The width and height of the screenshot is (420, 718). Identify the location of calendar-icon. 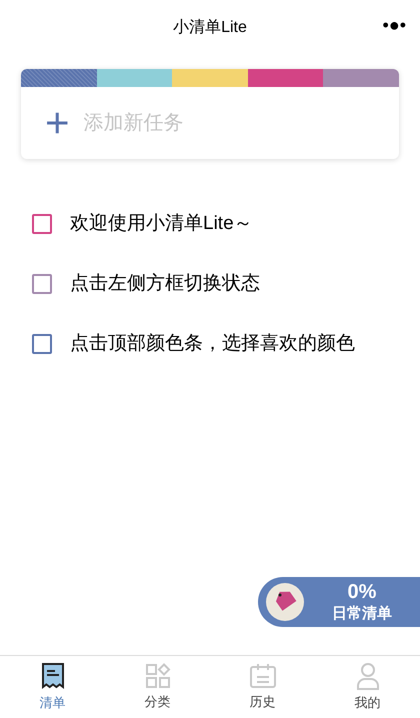
(262, 675).